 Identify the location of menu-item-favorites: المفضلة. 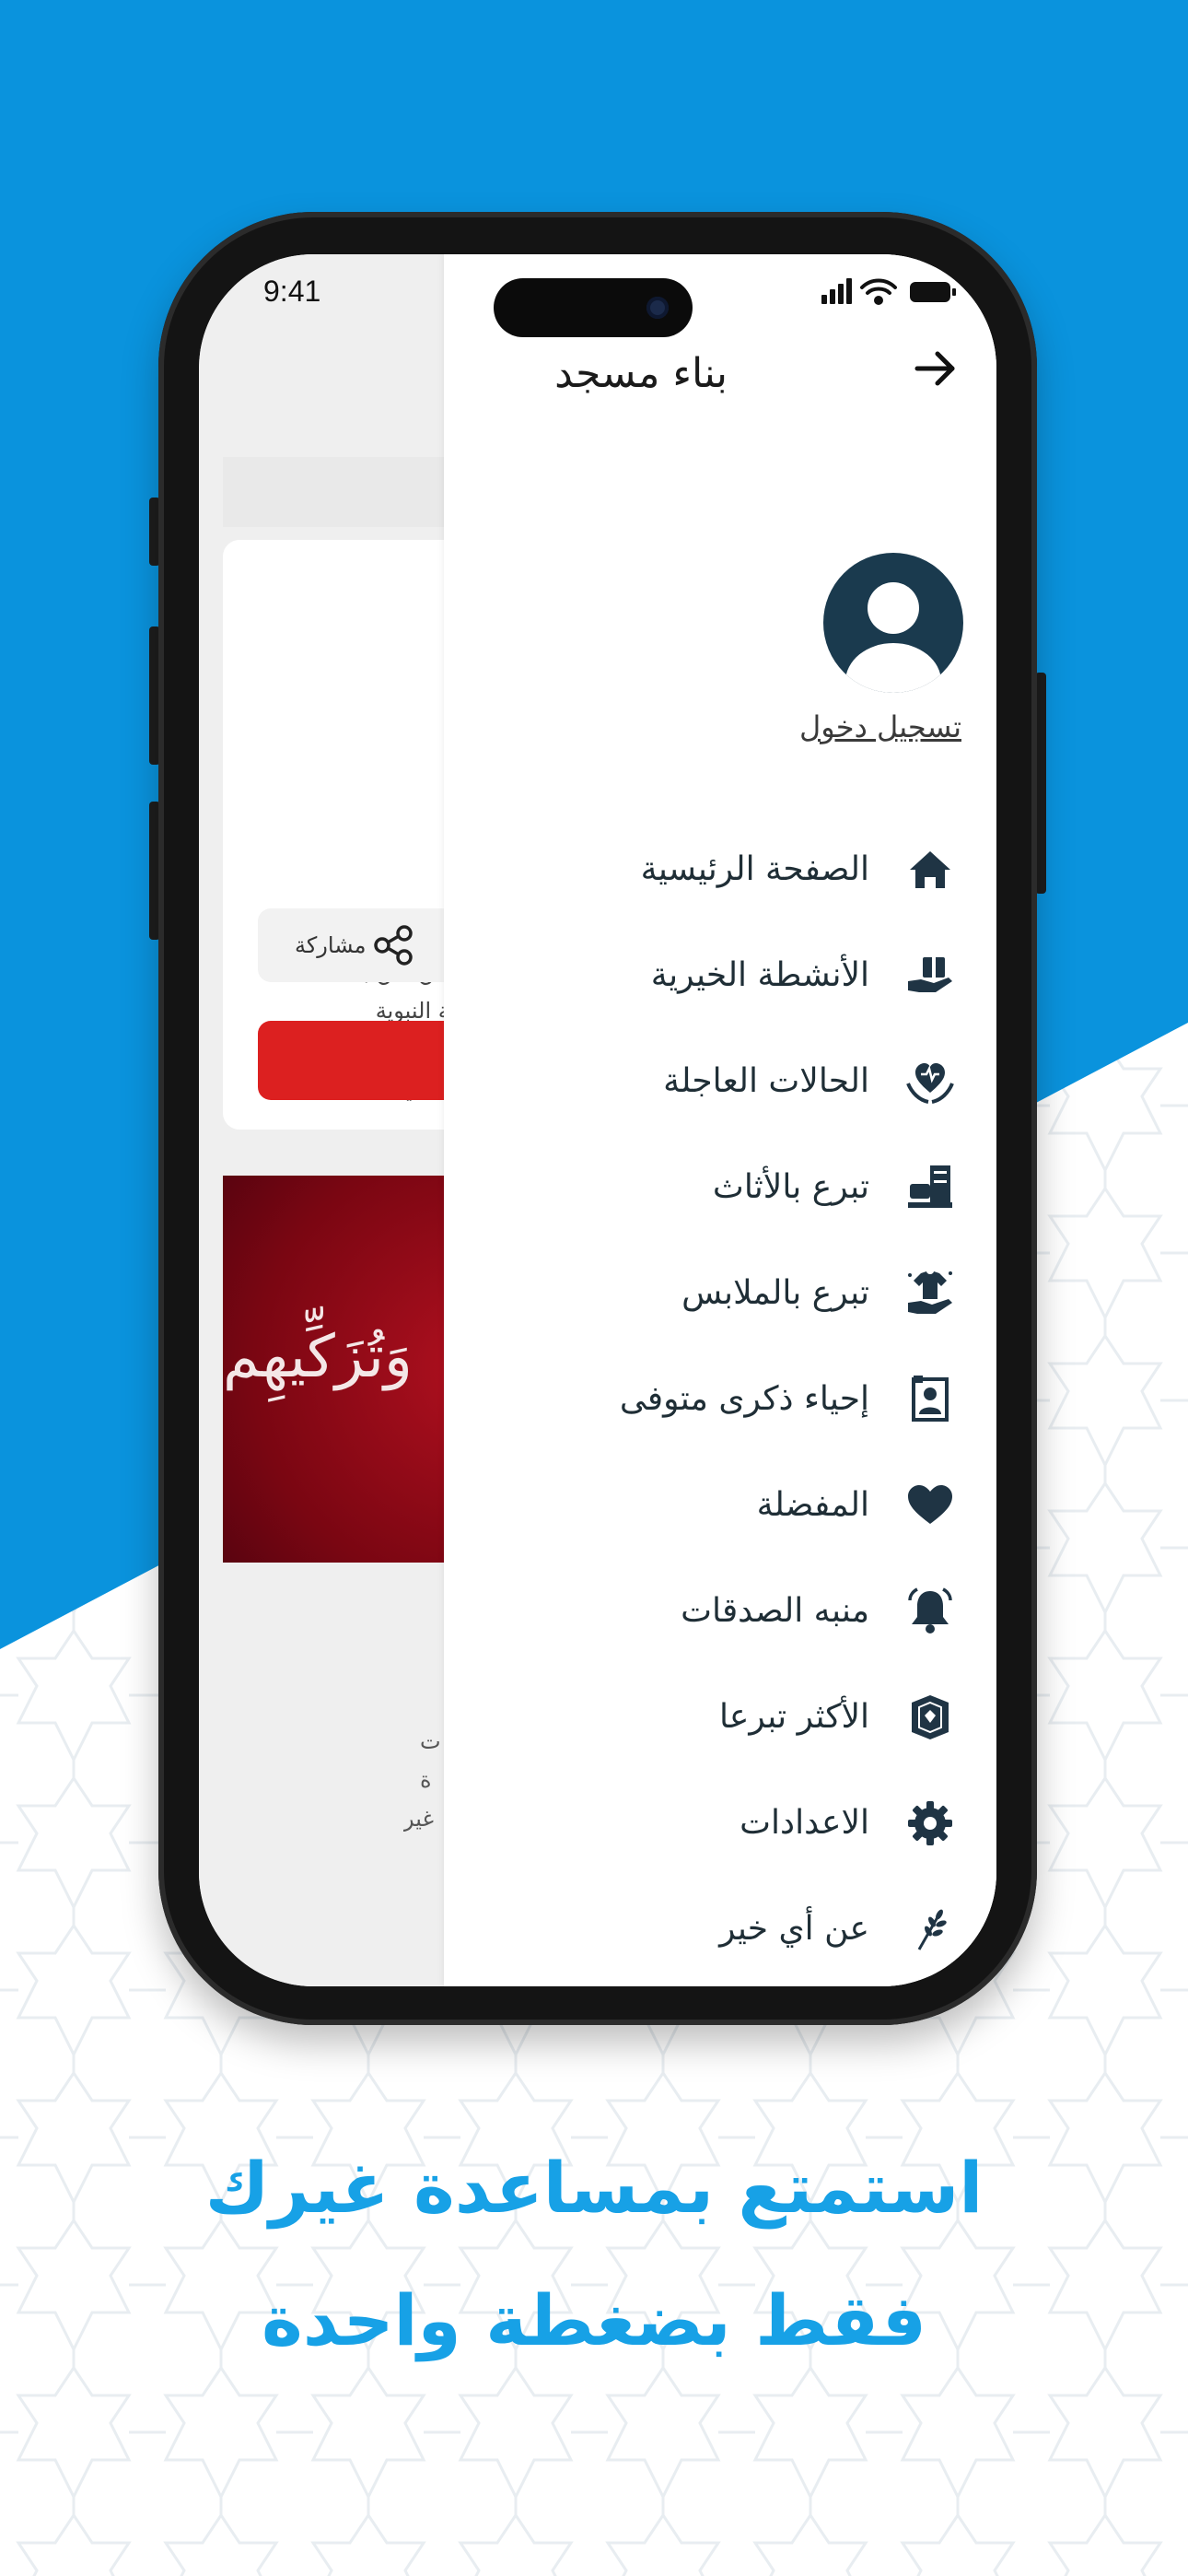
(720, 1505).